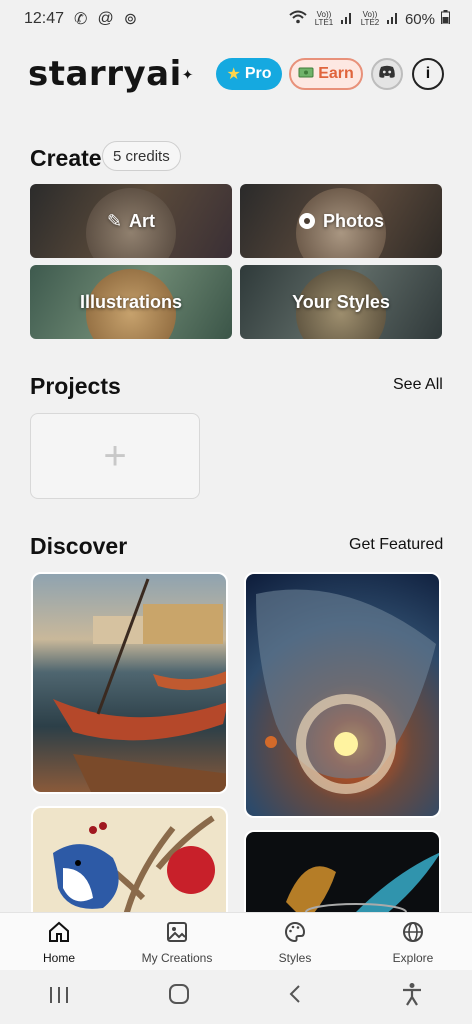 This screenshot has height=1024, width=472. Describe the element at coordinates (324, 18) in the screenshot. I see `sim1-label: Vo)) LTE1` at that location.